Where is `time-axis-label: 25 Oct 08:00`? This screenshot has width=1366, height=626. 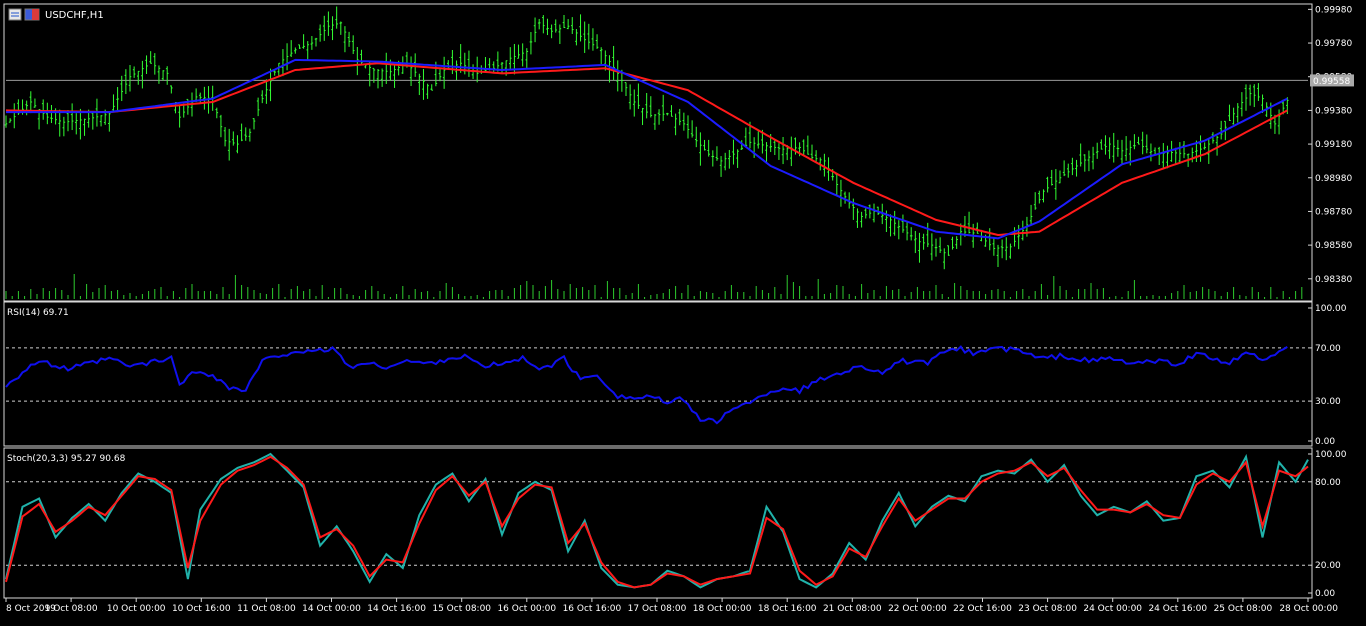
time-axis-label: 25 Oct 08:00 is located at coordinates (1243, 609).